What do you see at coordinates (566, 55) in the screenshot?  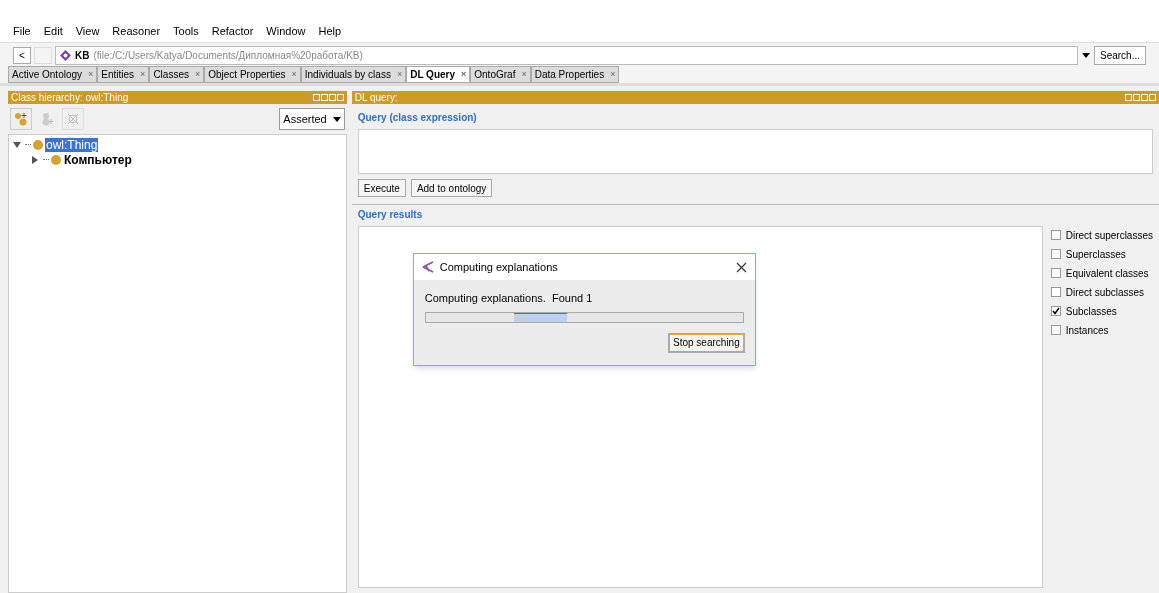 I see `address-field: KB (file:/C:/Users/Katya/Documents/Дипломная%20работа/KB)` at bounding box center [566, 55].